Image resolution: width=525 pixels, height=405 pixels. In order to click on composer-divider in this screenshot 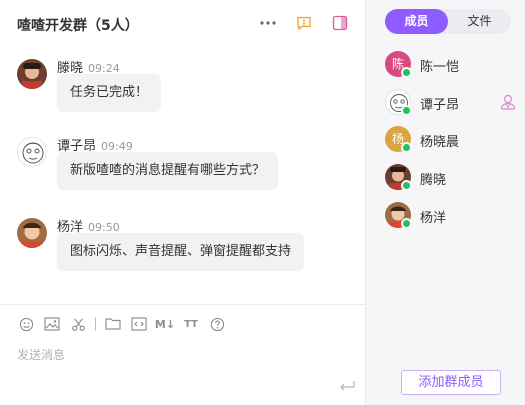, I will do `click(182, 304)`.